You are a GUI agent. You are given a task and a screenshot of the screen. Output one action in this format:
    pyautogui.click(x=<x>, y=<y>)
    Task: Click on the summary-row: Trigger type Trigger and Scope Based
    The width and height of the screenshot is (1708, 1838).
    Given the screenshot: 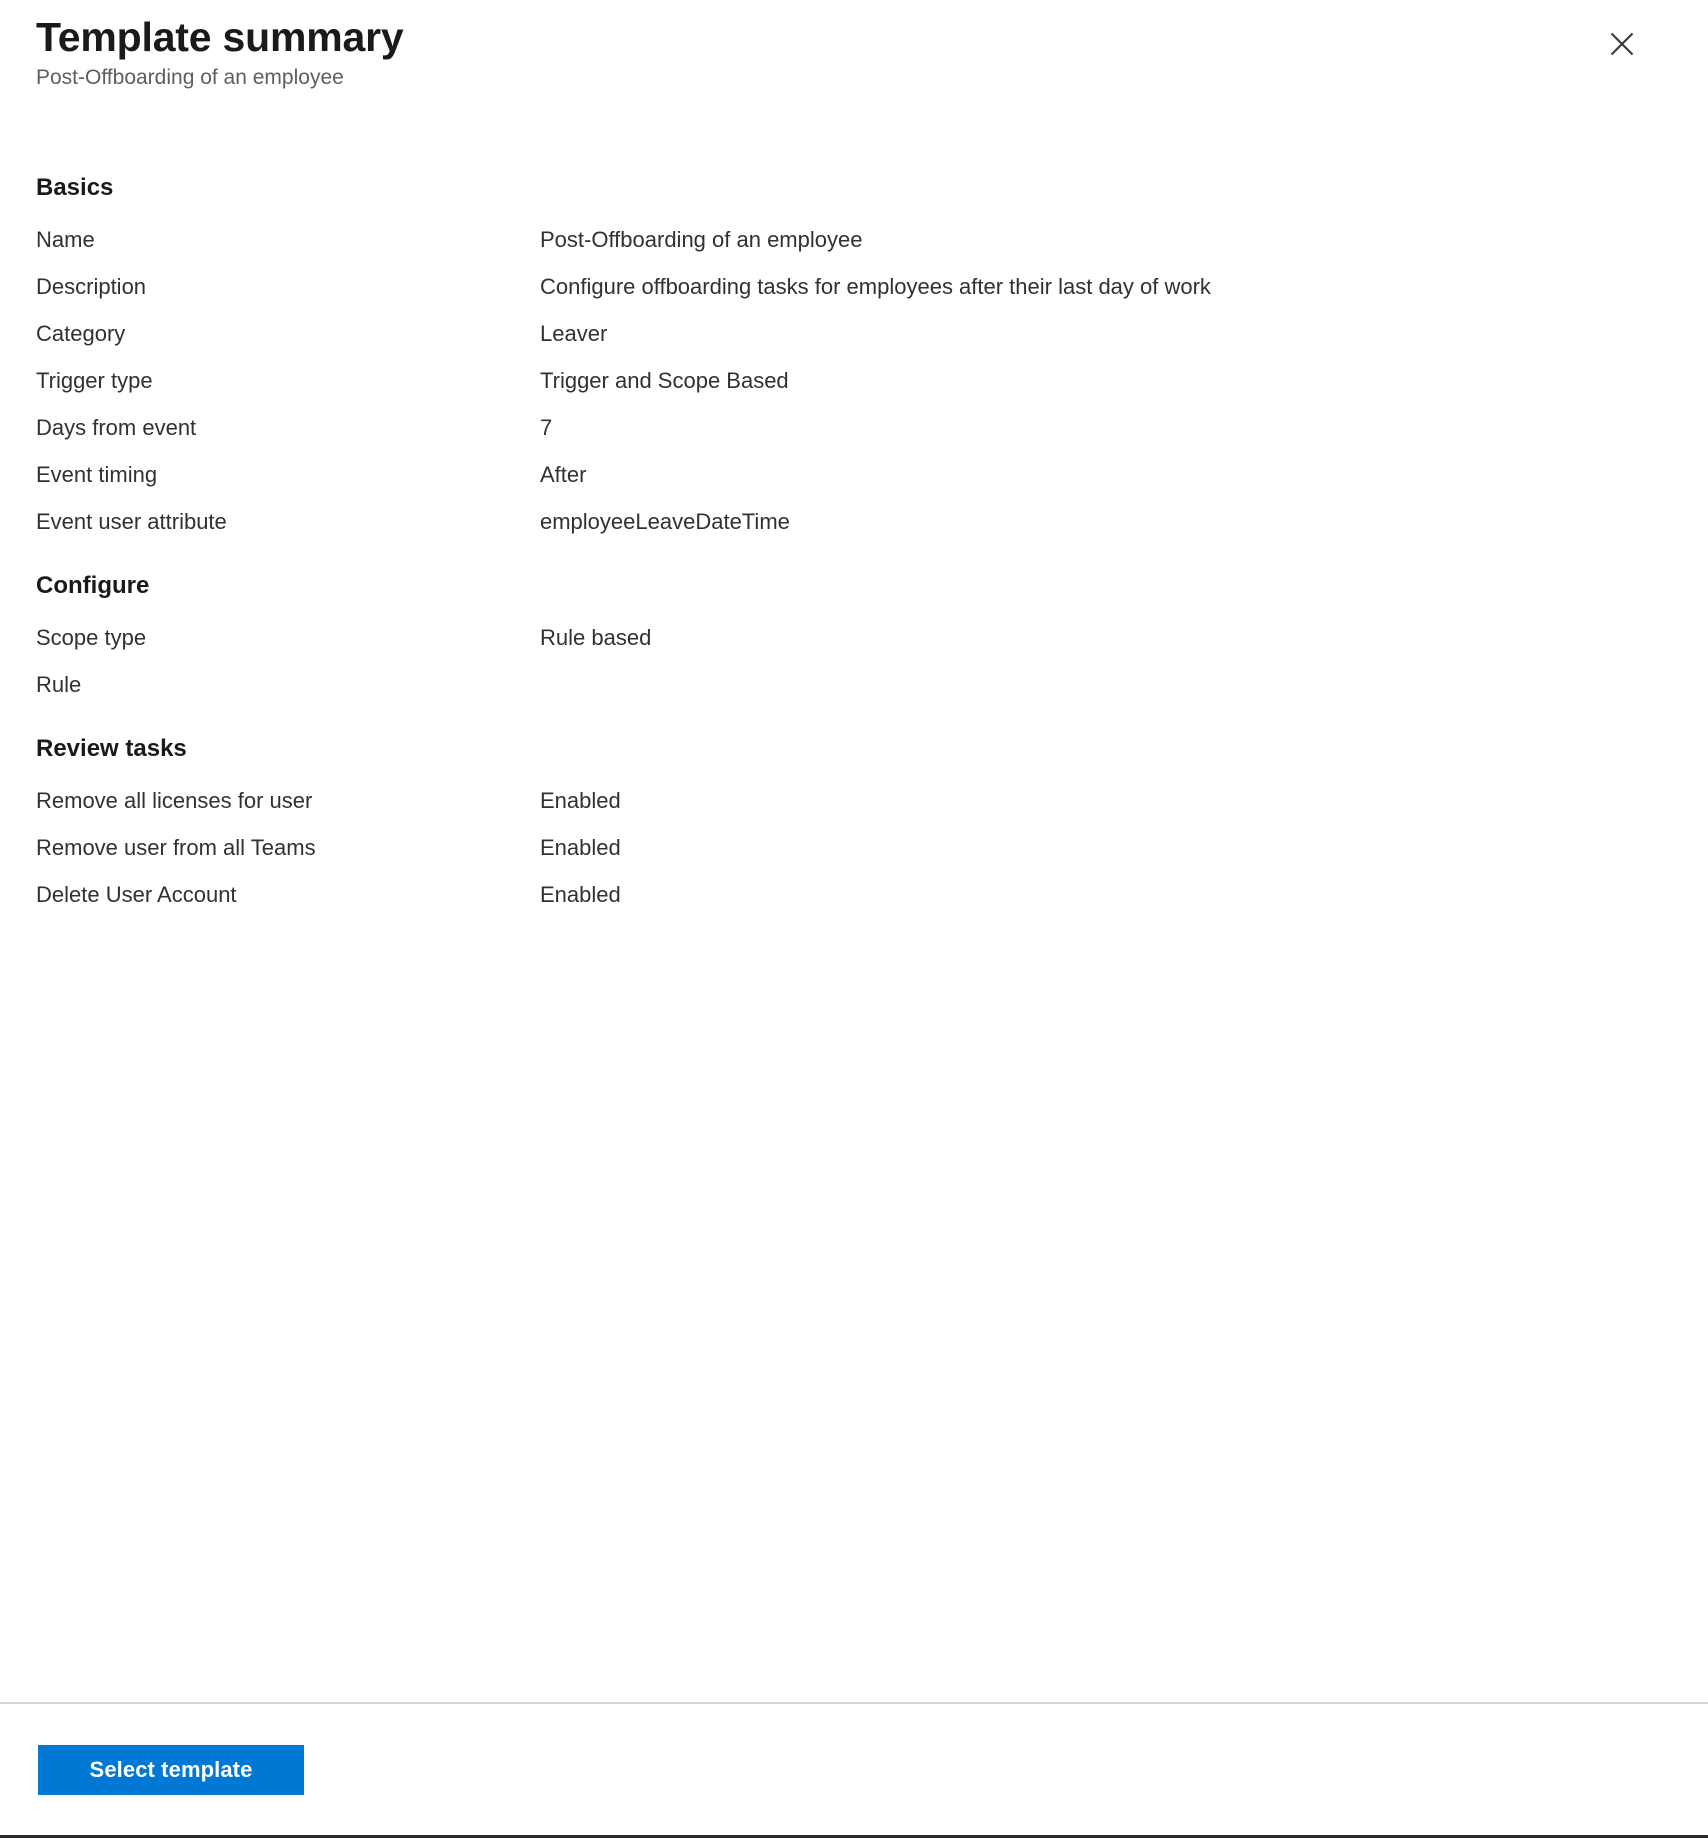 What is the action you would take?
    pyautogui.click(x=854, y=391)
    